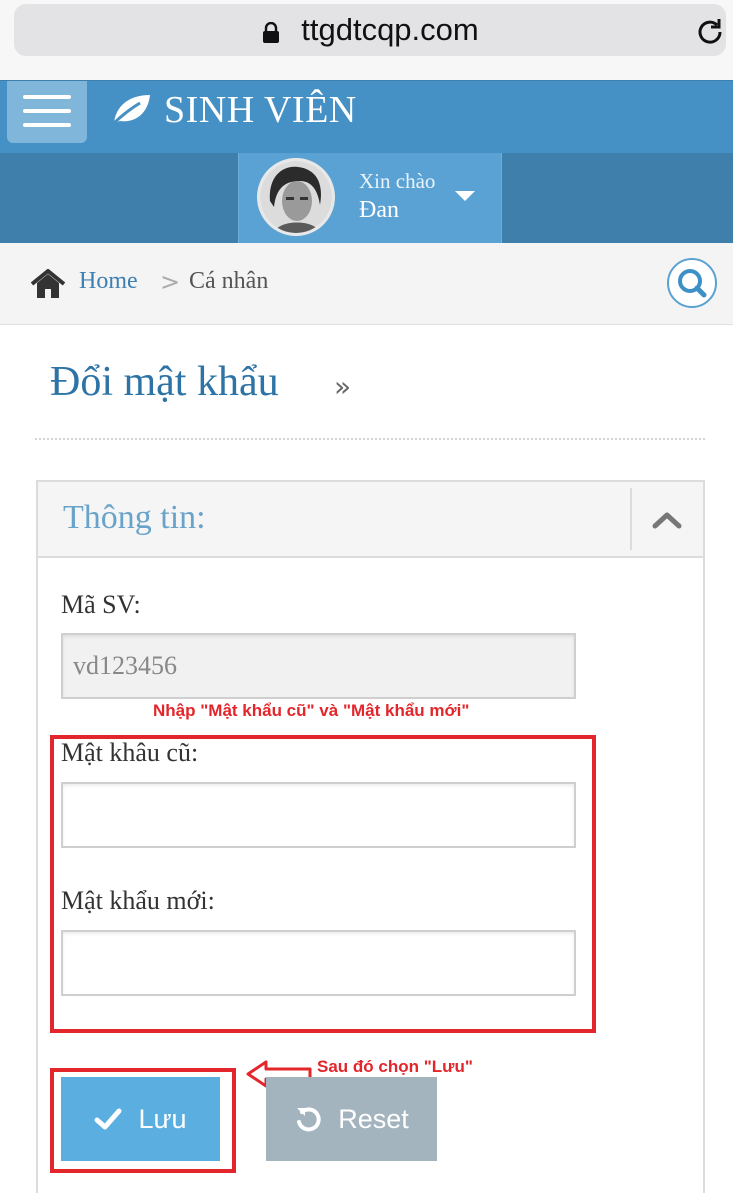 This screenshot has width=733, height=1193. I want to click on brand: SINH VIÊN, so click(233, 110).